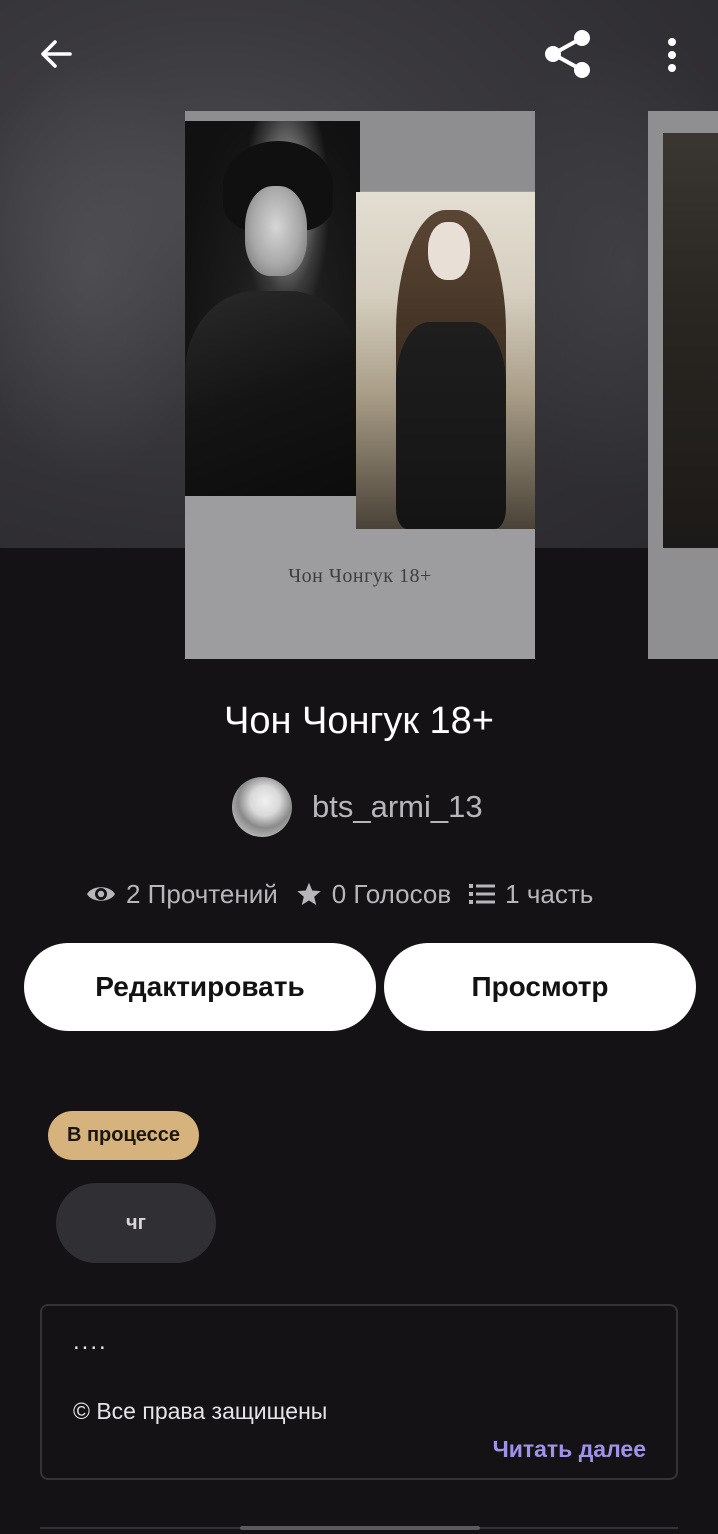  I want to click on read-more-link: Читать далее, so click(569, 1449).